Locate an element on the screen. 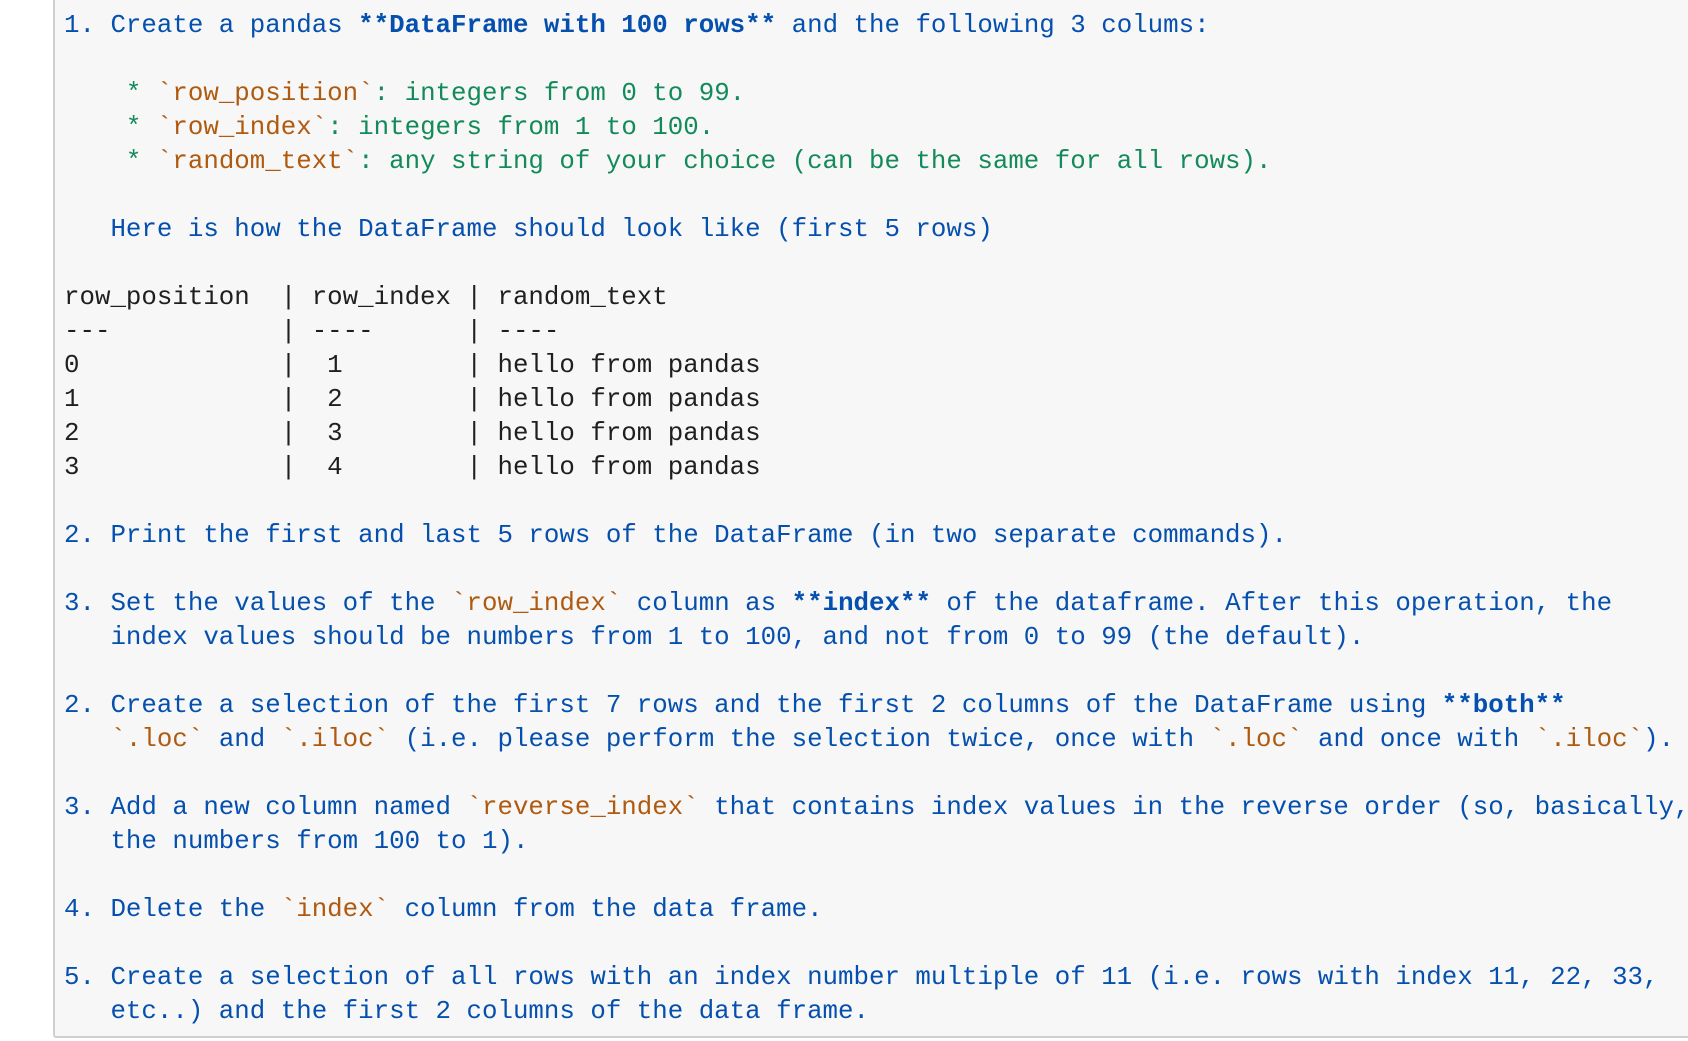 The height and width of the screenshot is (1041, 1688). table-text: 0 | 1 | hello from pandas is located at coordinates (412, 365).